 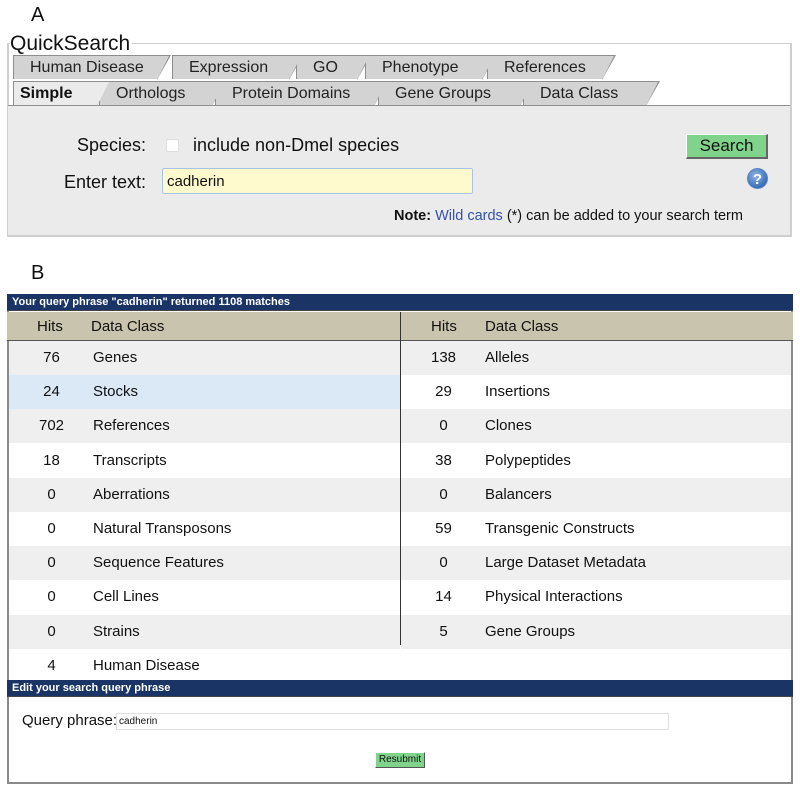 What do you see at coordinates (508, 426) in the screenshot?
I see `data-class-name: Clones` at bounding box center [508, 426].